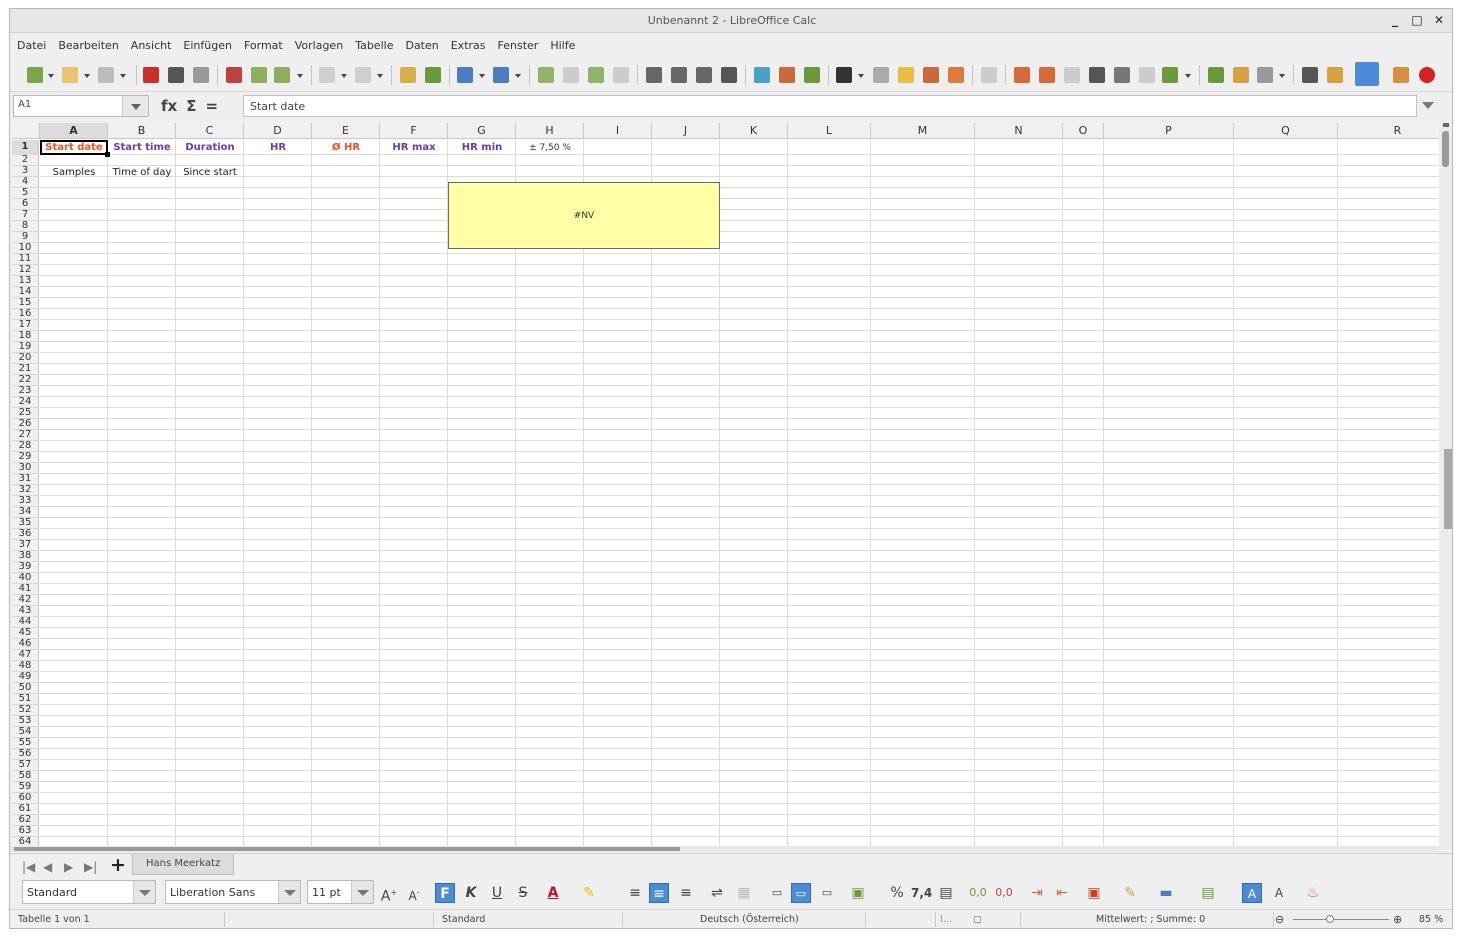 The image size is (1462, 937). I want to click on clear-format-icon: ♨, so click(1313, 893).